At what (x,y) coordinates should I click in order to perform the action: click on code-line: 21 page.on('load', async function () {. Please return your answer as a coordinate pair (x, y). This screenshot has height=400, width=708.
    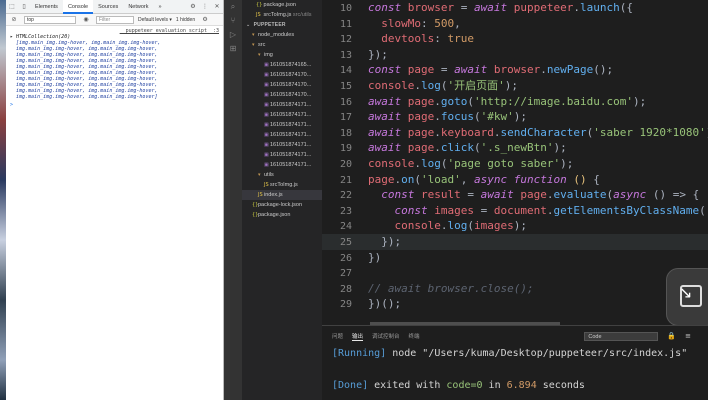
    Looking at the image, I should click on (515, 180).